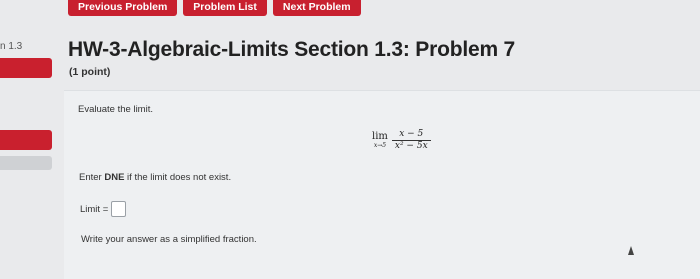  I want to click on denominator: x² − 5x, so click(411, 146).